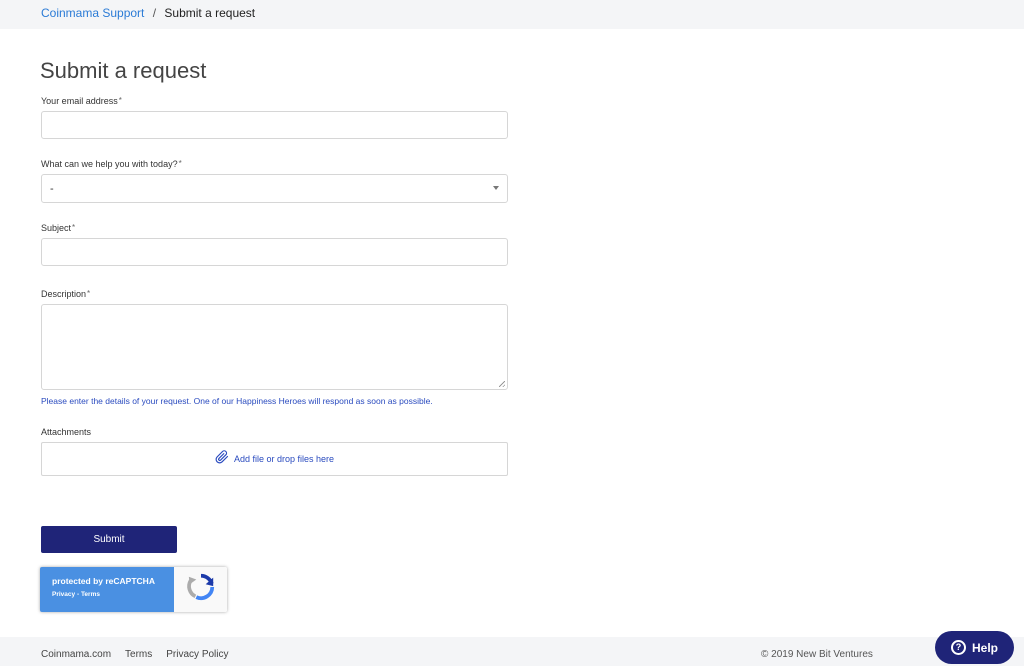 The height and width of the screenshot is (666, 1024). Describe the element at coordinates (197, 654) in the screenshot. I see `footer-link-privacy-policy: Privacy Policy` at that location.